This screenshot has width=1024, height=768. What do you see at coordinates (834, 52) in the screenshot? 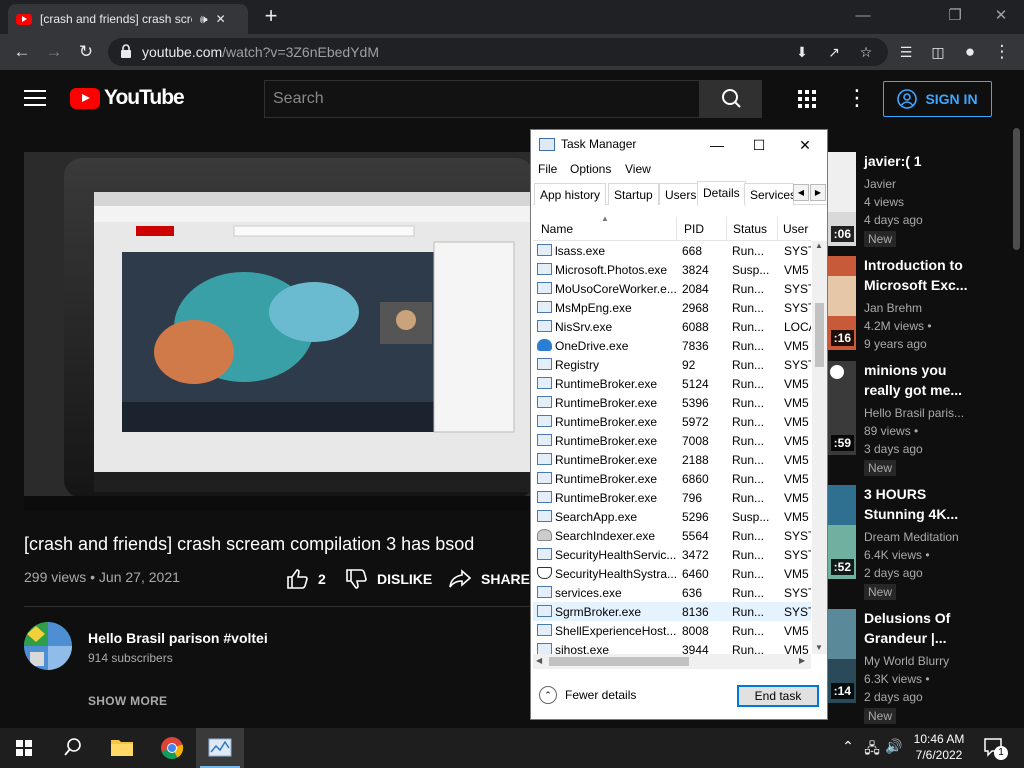
I see `share-page-icon: ↗` at bounding box center [834, 52].